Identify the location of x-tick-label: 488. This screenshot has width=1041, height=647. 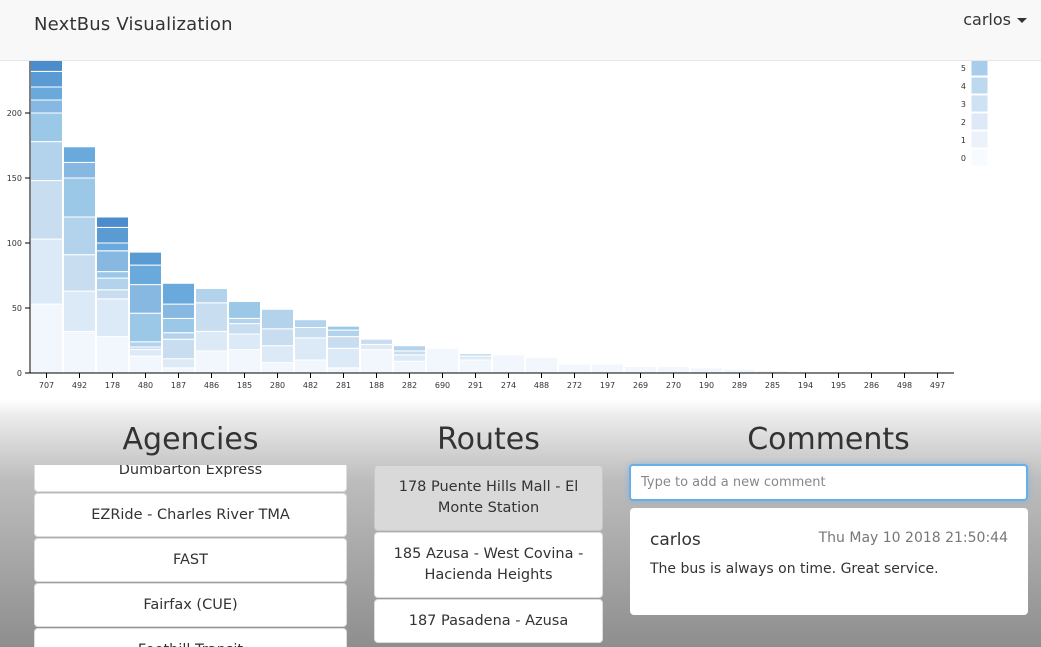
(541, 385).